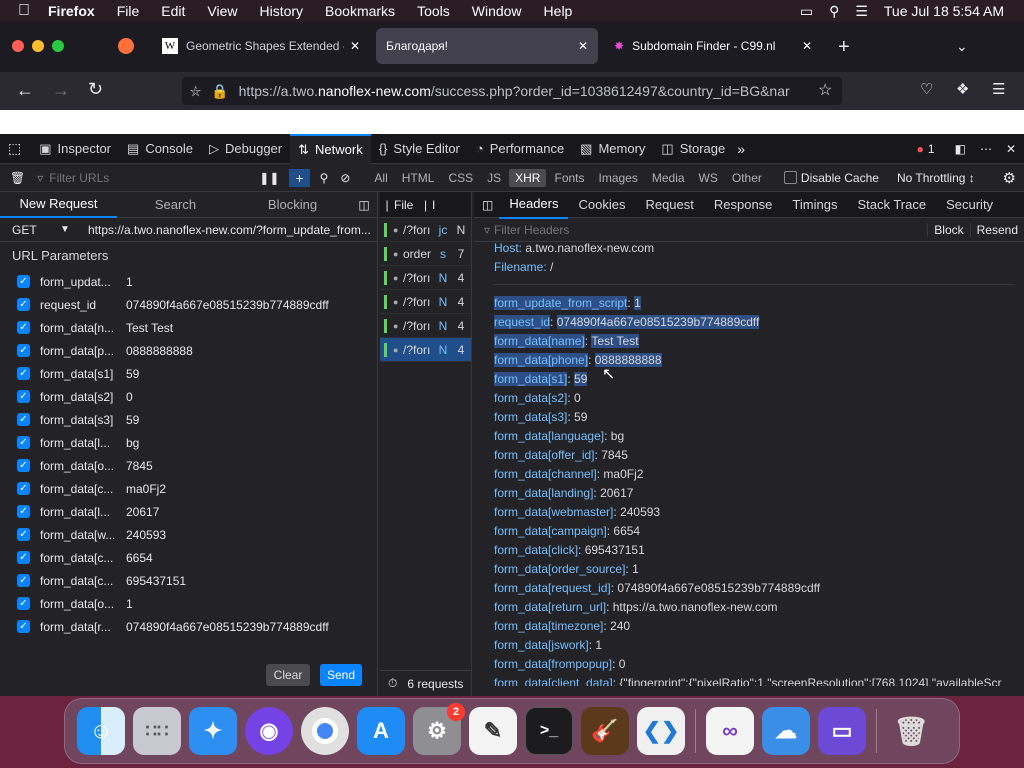 This screenshot has height=768, width=1024. What do you see at coordinates (944, 11) in the screenshot?
I see `clock: Tue Jul 18 5:54 AM` at bounding box center [944, 11].